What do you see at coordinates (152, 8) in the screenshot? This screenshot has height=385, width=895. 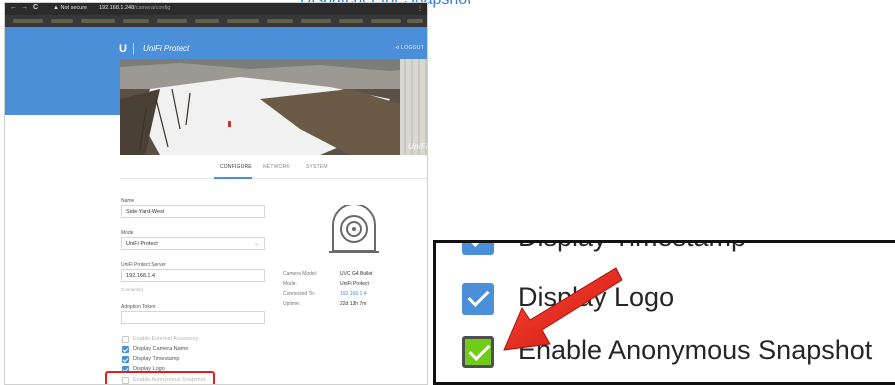 I see `url-path: /camera/config` at bounding box center [152, 8].